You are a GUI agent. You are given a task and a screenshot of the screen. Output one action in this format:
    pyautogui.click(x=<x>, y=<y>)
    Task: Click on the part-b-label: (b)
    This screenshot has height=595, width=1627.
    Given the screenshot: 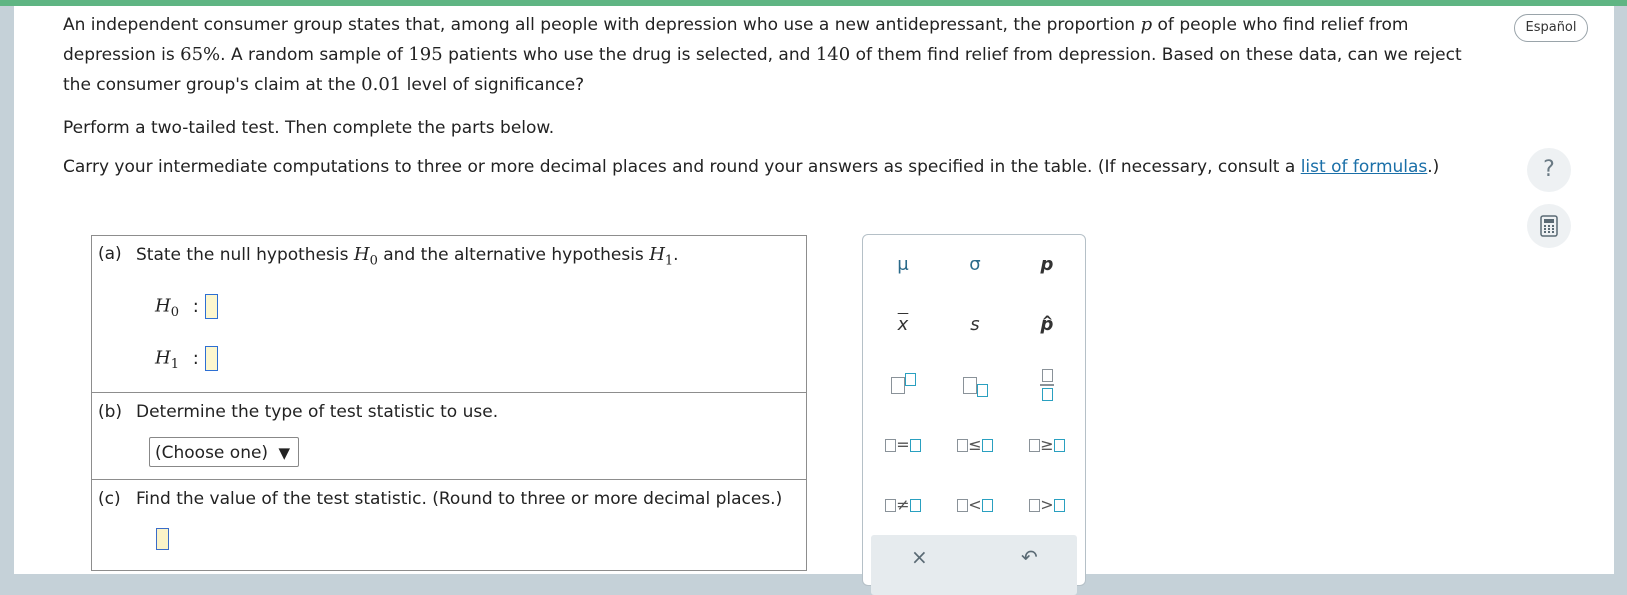 What is the action you would take?
    pyautogui.click(x=110, y=412)
    